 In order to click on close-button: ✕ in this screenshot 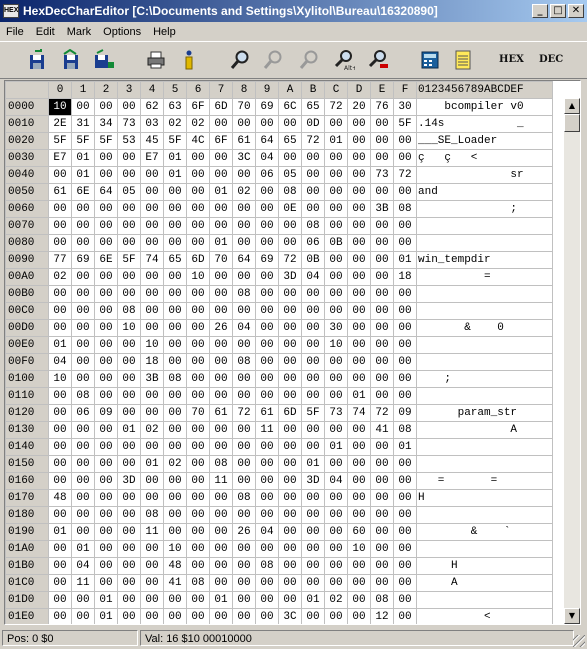, I will do `click(576, 11)`.